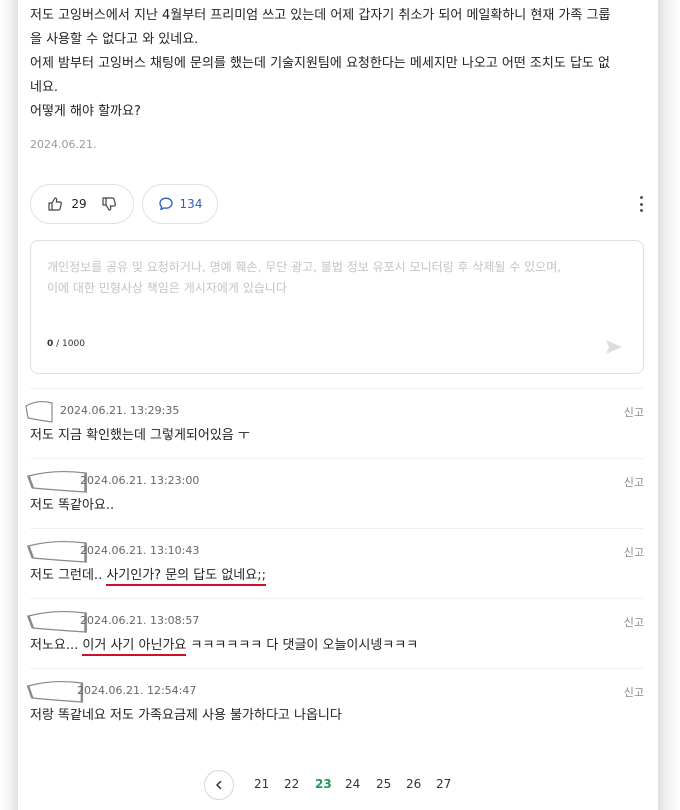  What do you see at coordinates (137, 690) in the screenshot?
I see `comment-date: 2024.06.21. 12:54:47` at bounding box center [137, 690].